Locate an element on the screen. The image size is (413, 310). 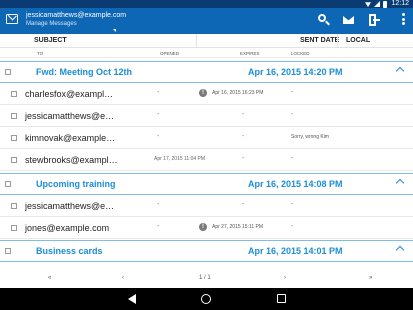
local-toggle: LOCAL is located at coordinates (358, 40).